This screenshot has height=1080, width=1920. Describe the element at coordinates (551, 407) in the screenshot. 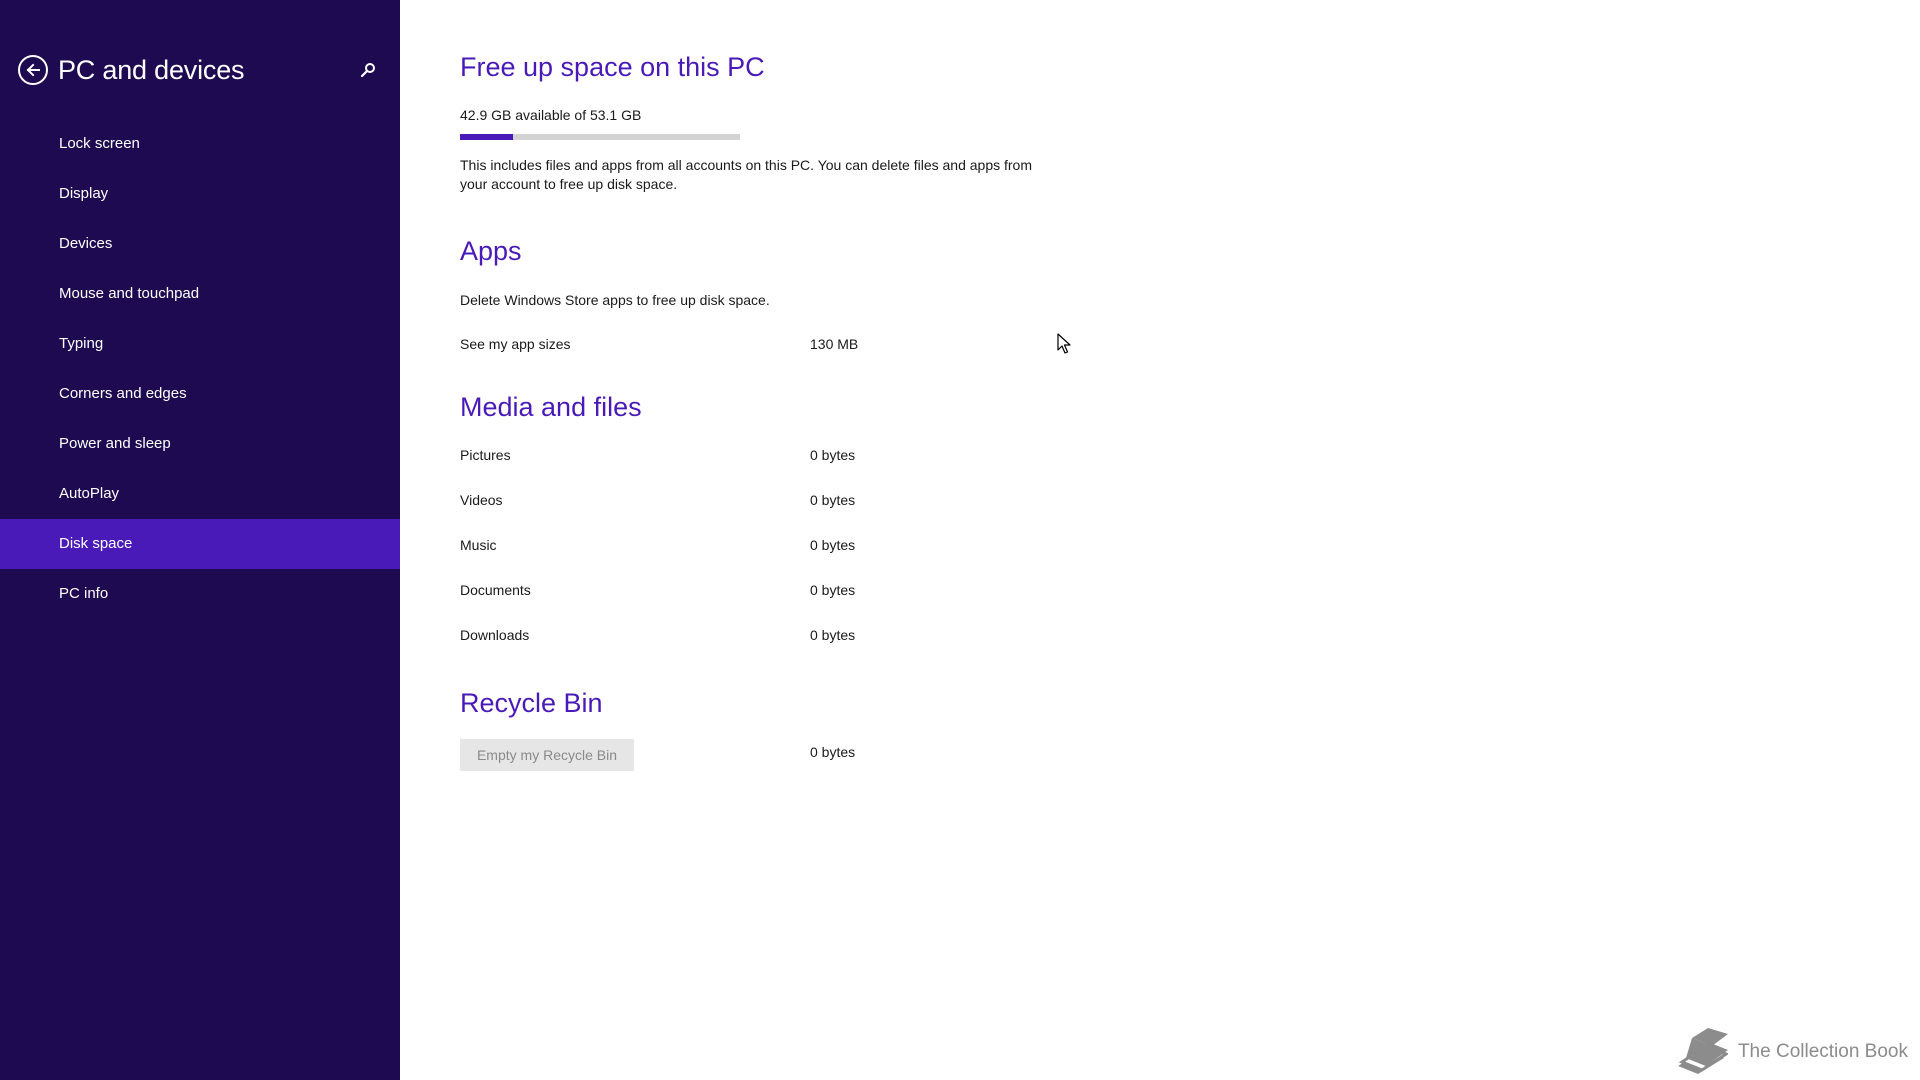

I see `media-heading: Media and files` at that location.